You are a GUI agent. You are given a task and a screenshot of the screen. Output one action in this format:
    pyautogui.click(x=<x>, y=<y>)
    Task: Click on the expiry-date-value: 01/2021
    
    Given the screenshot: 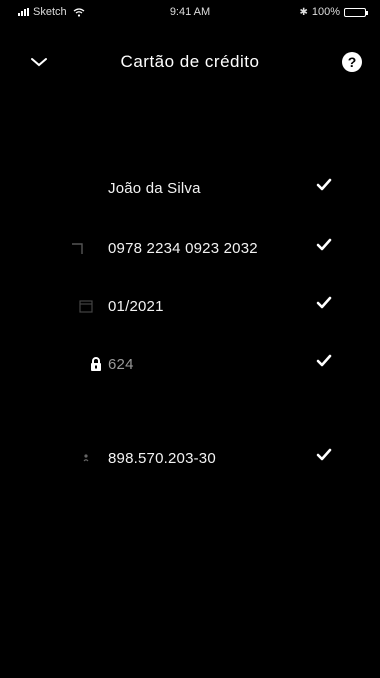 What is the action you would take?
    pyautogui.click(x=136, y=306)
    